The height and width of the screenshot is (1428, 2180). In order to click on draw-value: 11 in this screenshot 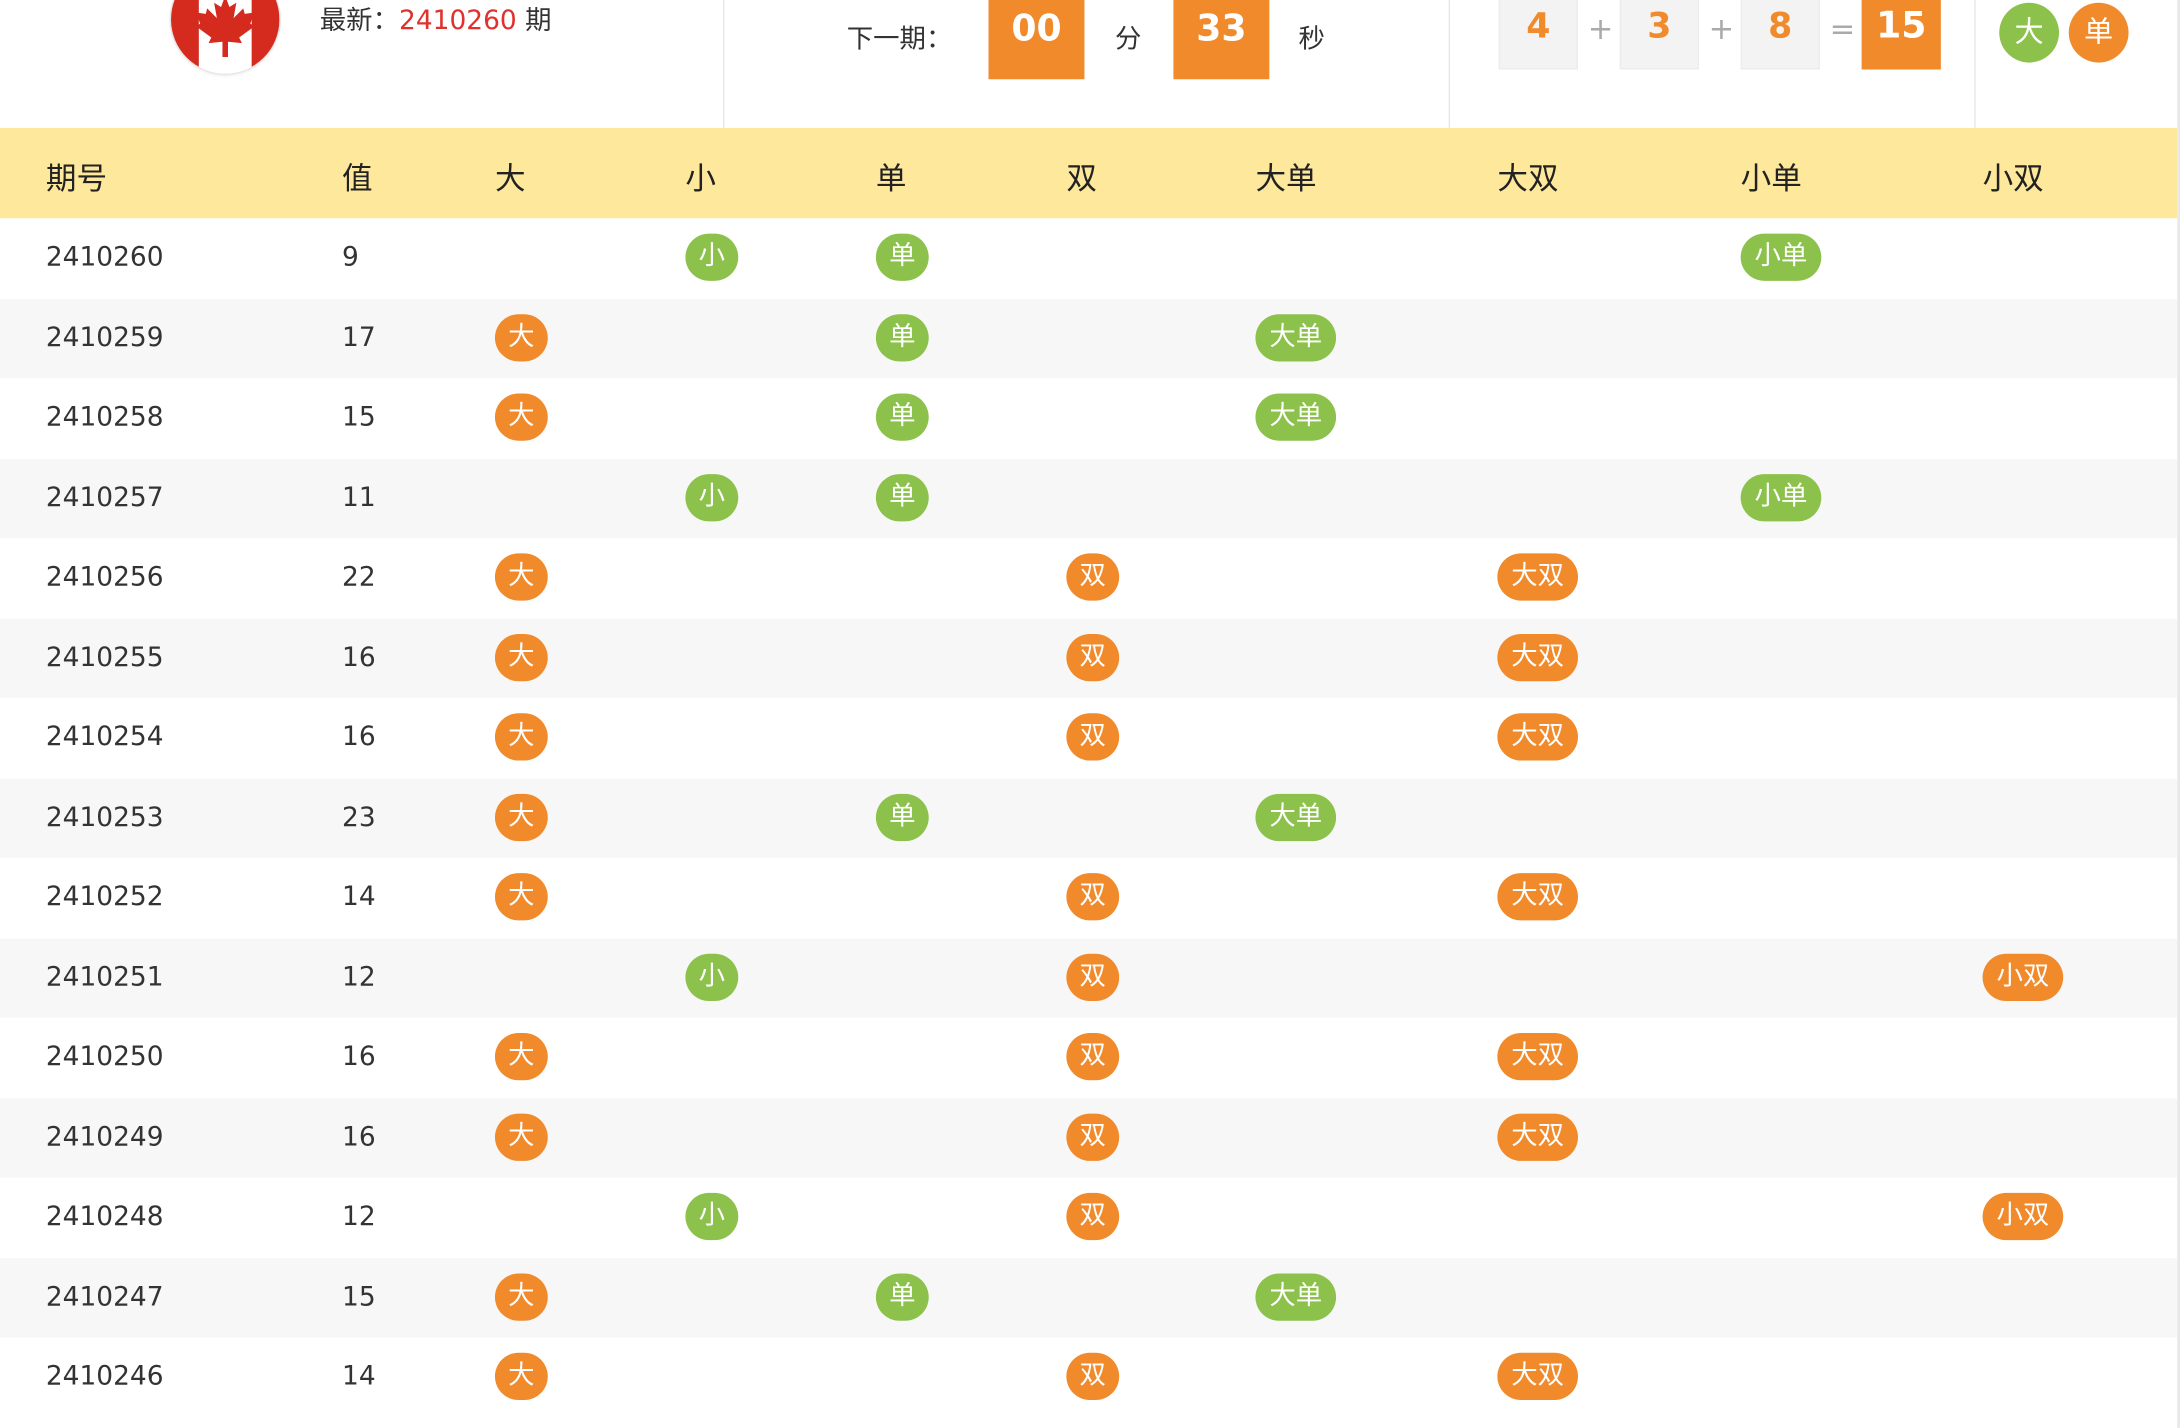, I will do `click(359, 497)`.